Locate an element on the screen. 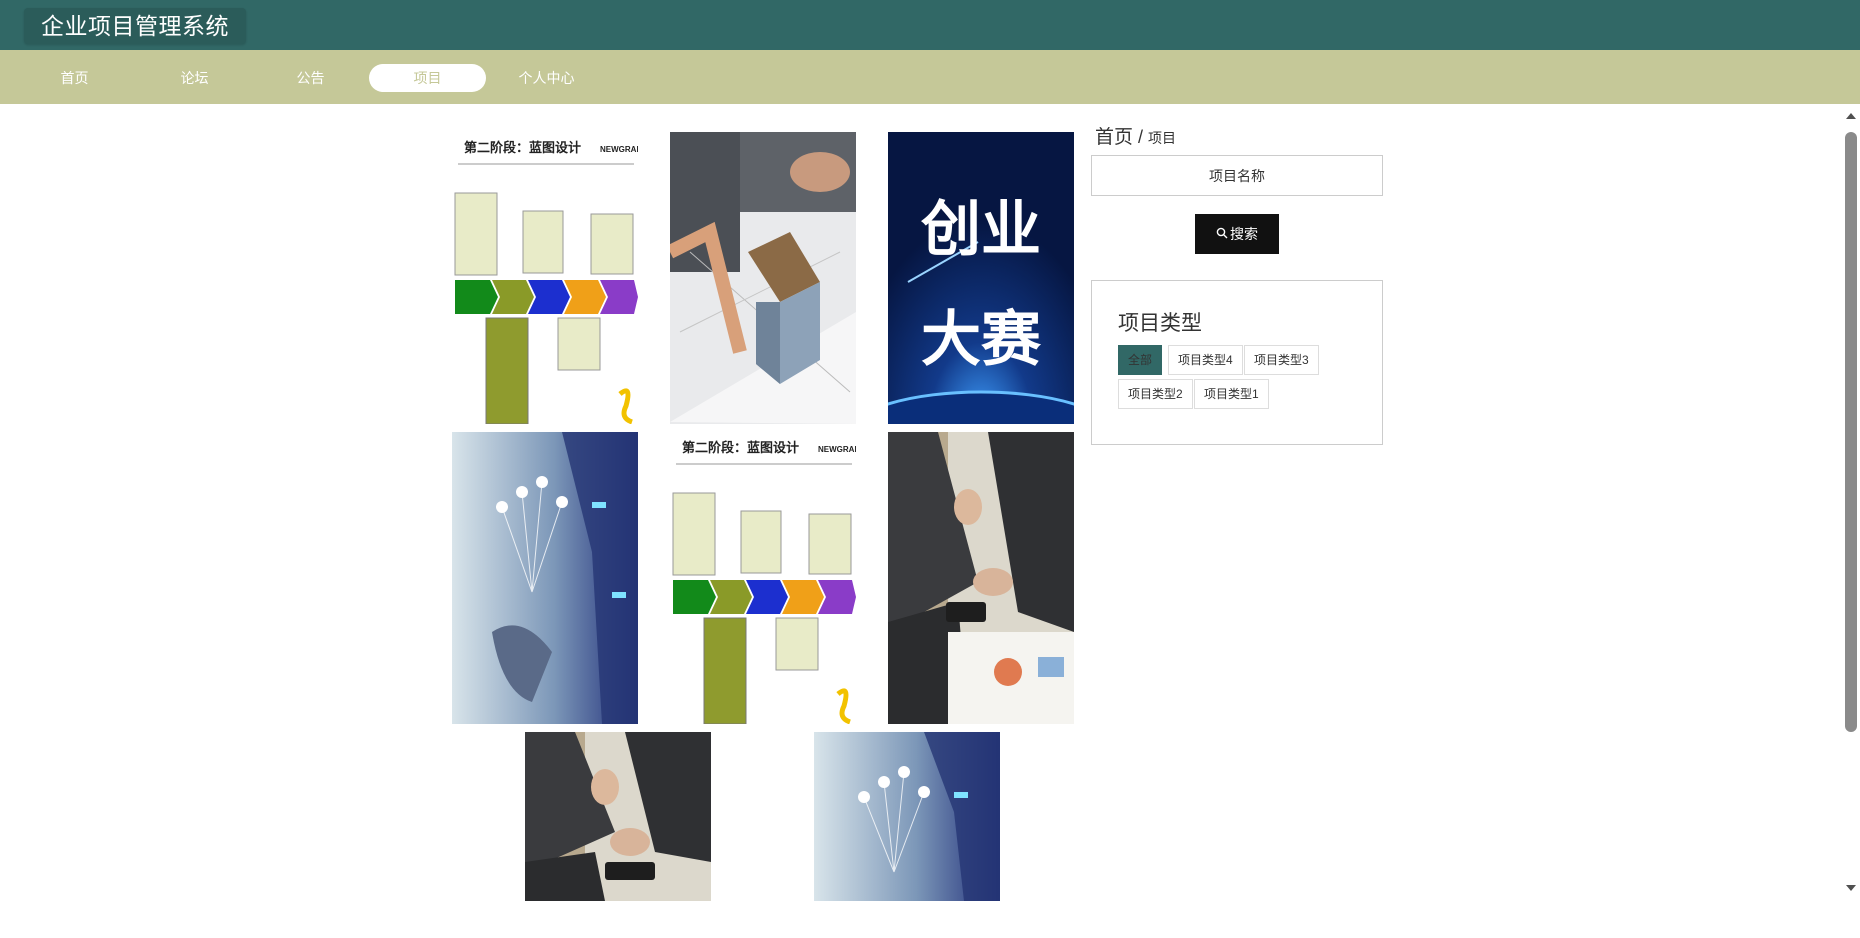 This screenshot has height=938, width=1860. project-card: 创业 大赛 is located at coordinates (981, 278).